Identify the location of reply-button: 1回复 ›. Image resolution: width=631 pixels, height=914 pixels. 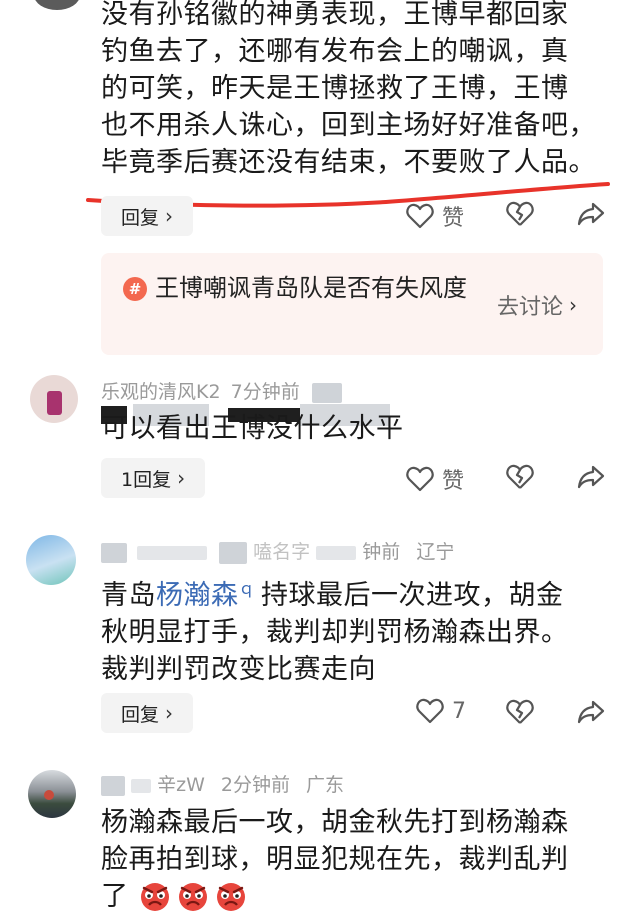
(153, 478).